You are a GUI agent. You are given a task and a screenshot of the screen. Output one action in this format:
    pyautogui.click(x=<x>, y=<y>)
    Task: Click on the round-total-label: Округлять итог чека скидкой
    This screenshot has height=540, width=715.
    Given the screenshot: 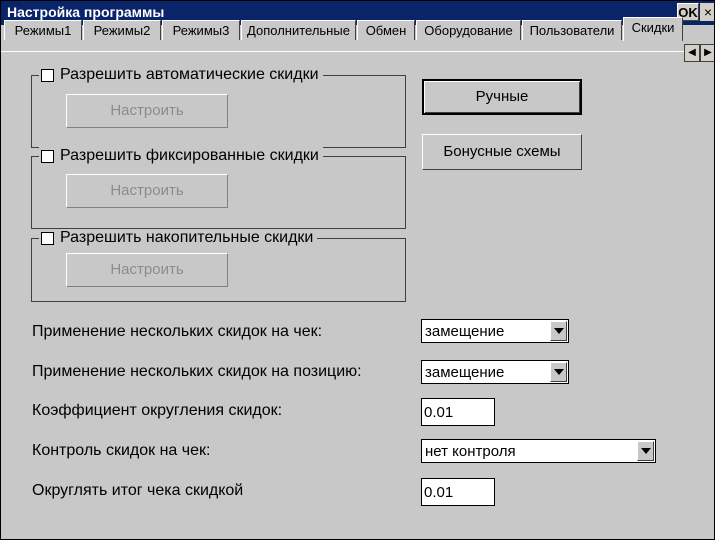 What is the action you would take?
    pyautogui.click(x=138, y=490)
    